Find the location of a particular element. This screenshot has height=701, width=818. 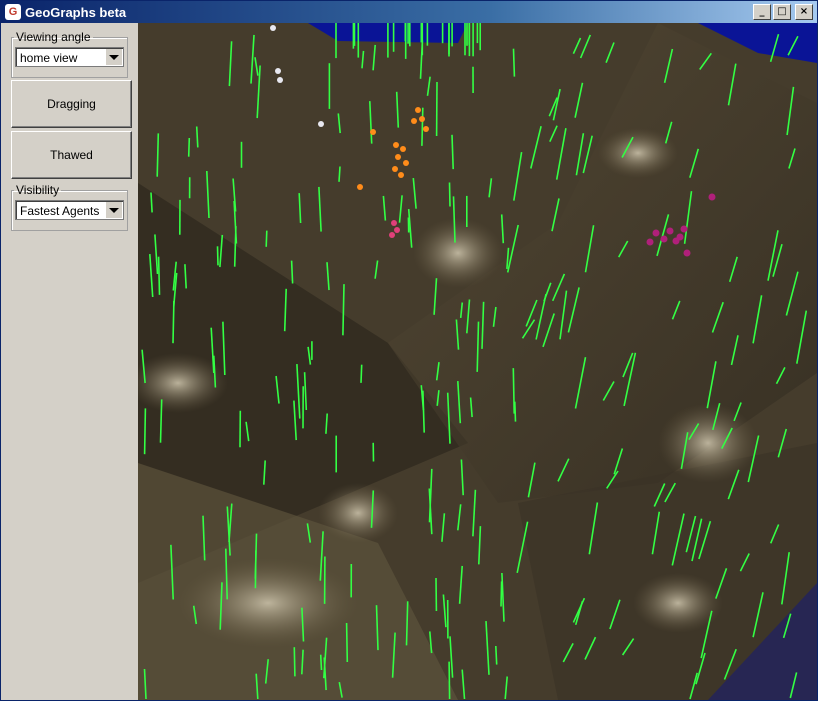

window-title: GeoGraphs beta is located at coordinates (76, 12).